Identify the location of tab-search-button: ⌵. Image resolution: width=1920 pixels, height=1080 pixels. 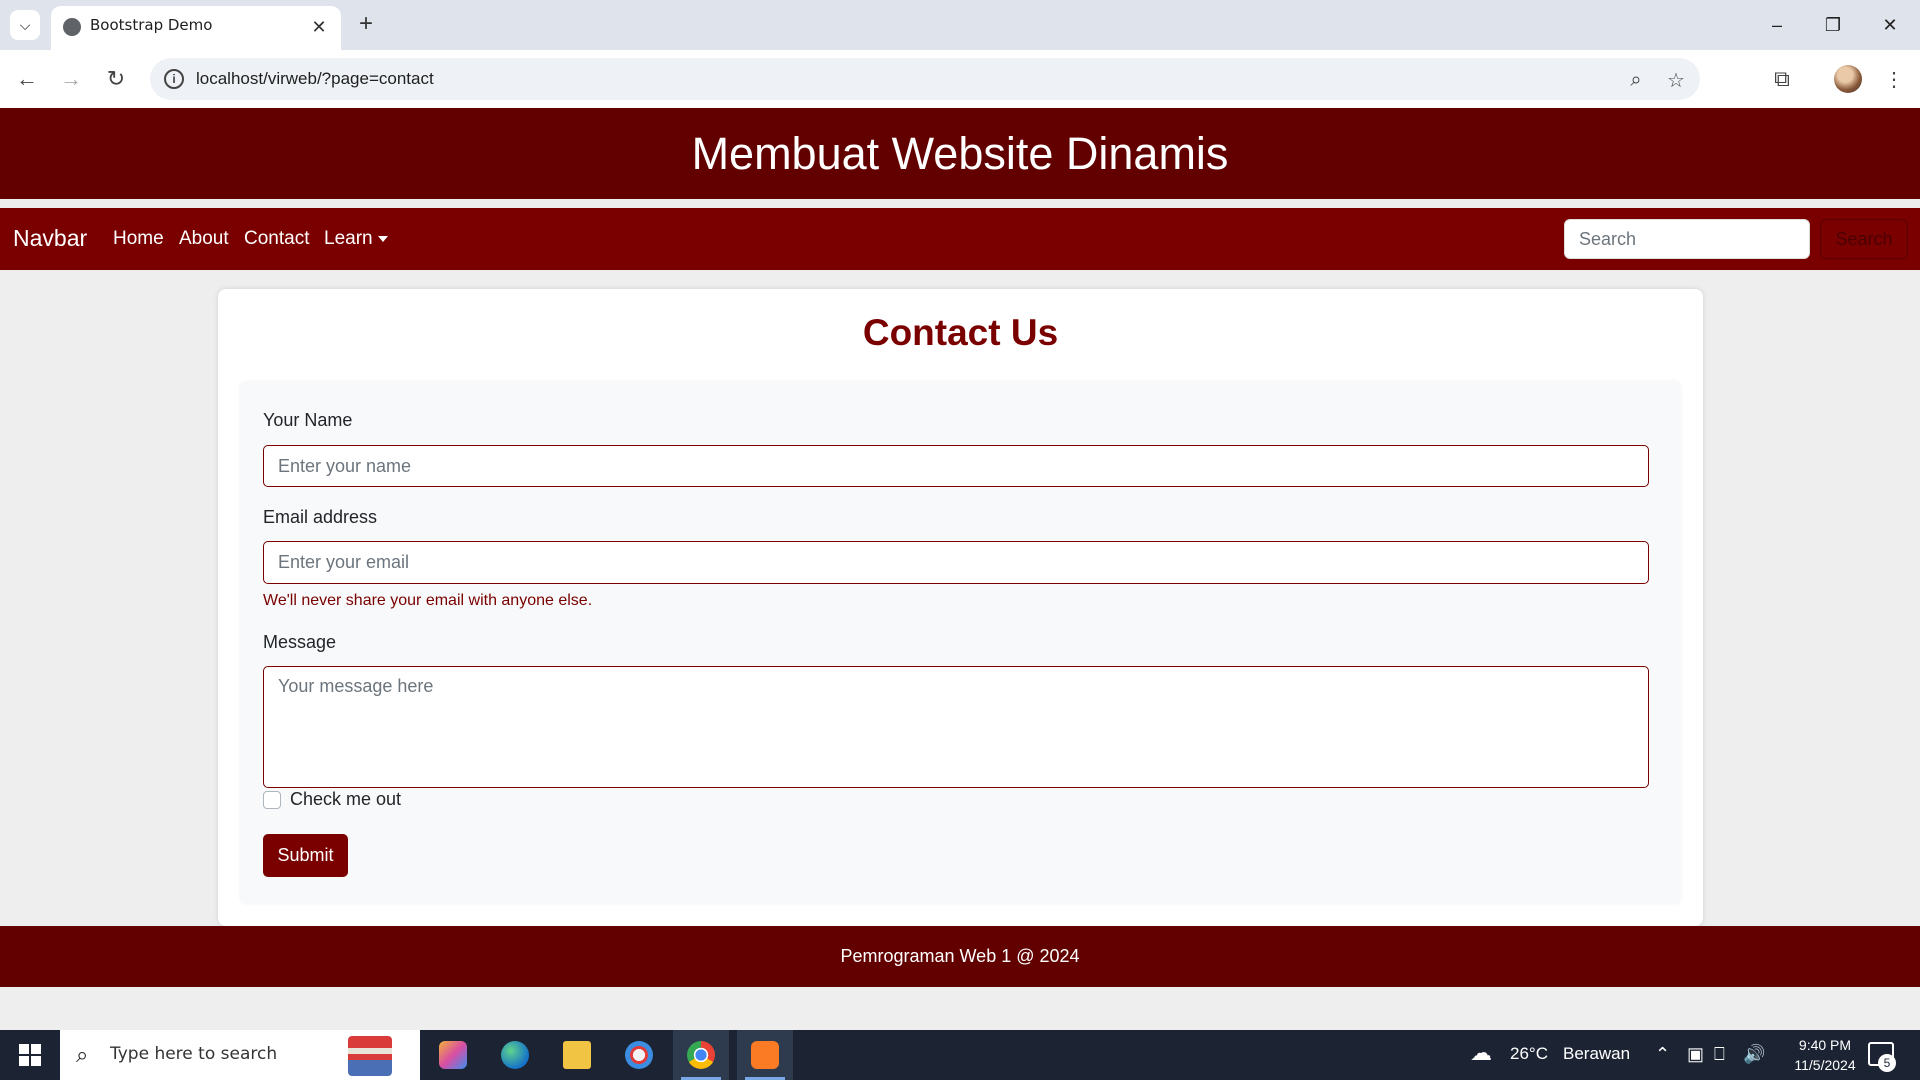
(25, 25).